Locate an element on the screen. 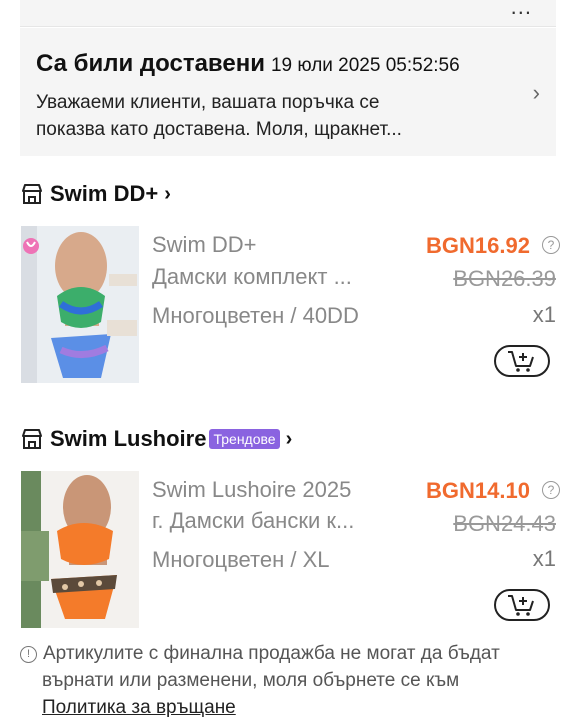 The height and width of the screenshot is (721, 576). store-name: Swim DD+ is located at coordinates (104, 193).